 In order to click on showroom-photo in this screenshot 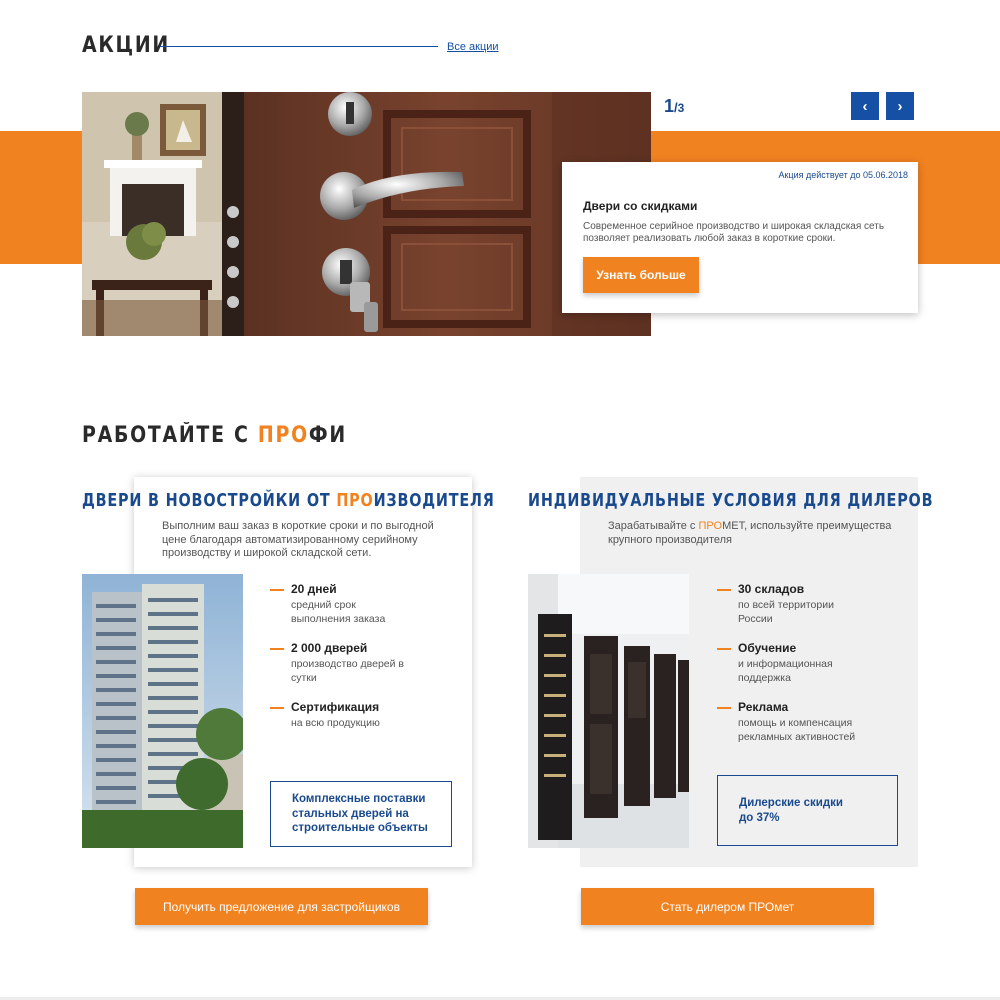, I will do `click(608, 711)`.